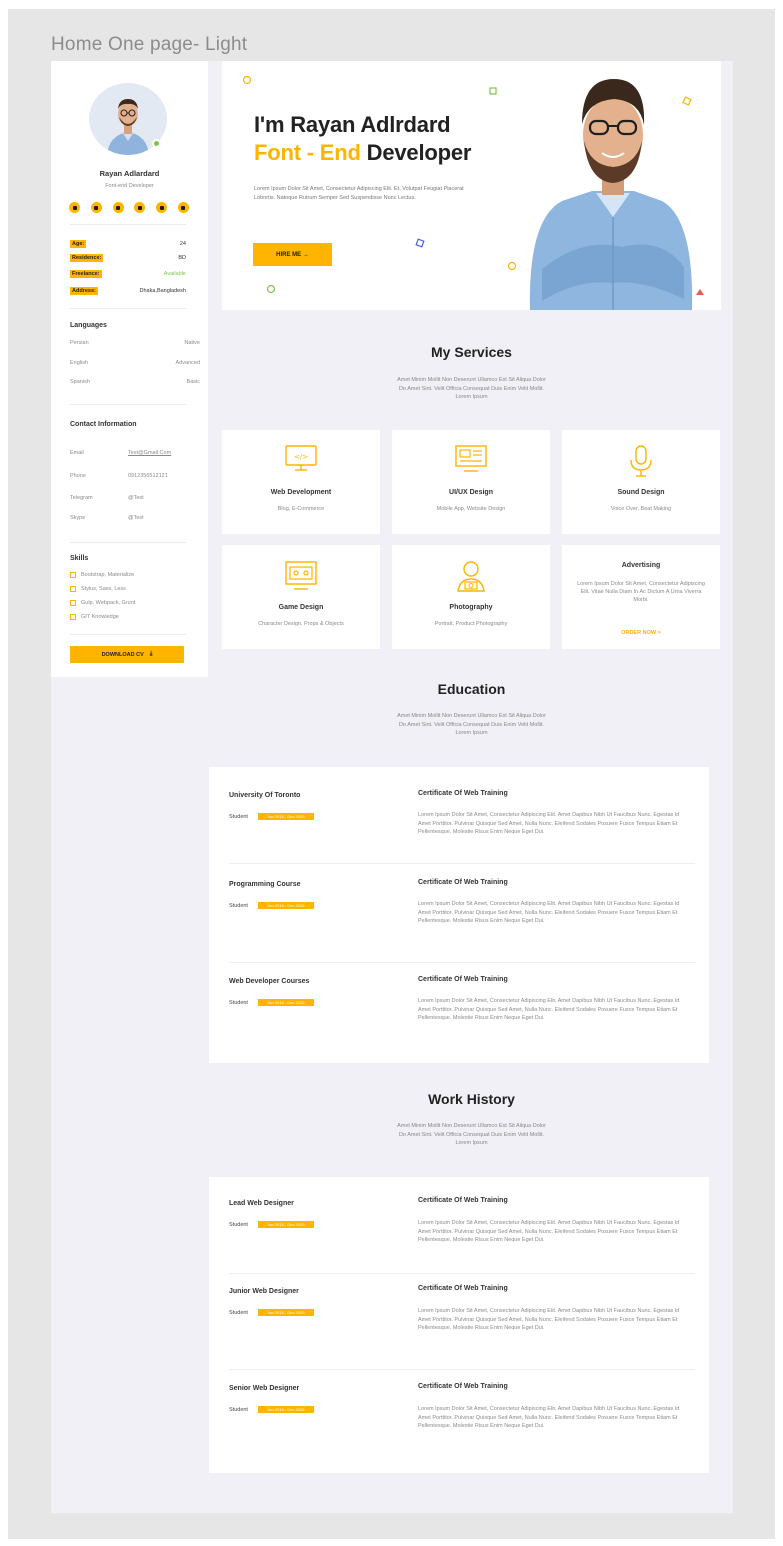 The image size is (783, 1546). What do you see at coordinates (149, 453) in the screenshot?
I see `email-link: Test@Gmail.Com` at bounding box center [149, 453].